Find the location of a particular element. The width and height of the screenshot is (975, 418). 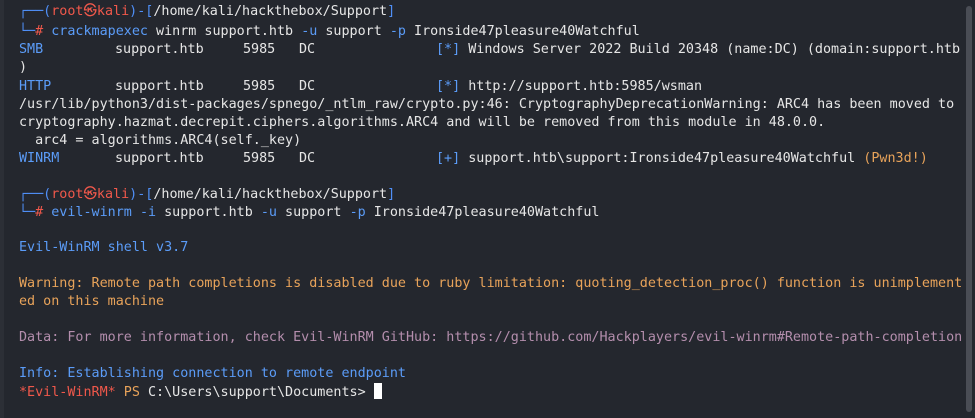

smb-port: 5985 is located at coordinates (259, 49).